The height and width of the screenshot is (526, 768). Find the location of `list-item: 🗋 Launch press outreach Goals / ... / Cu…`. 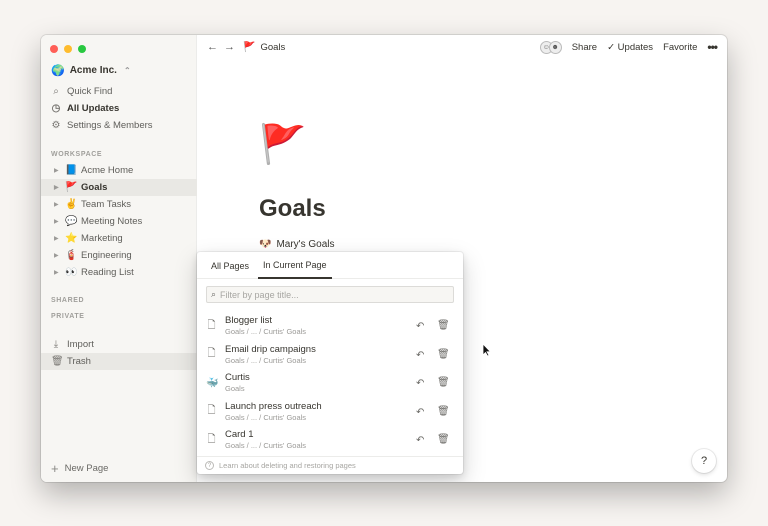

list-item: 🗋 Launch press outreach Goals / ... / Cu… is located at coordinates (330, 412).